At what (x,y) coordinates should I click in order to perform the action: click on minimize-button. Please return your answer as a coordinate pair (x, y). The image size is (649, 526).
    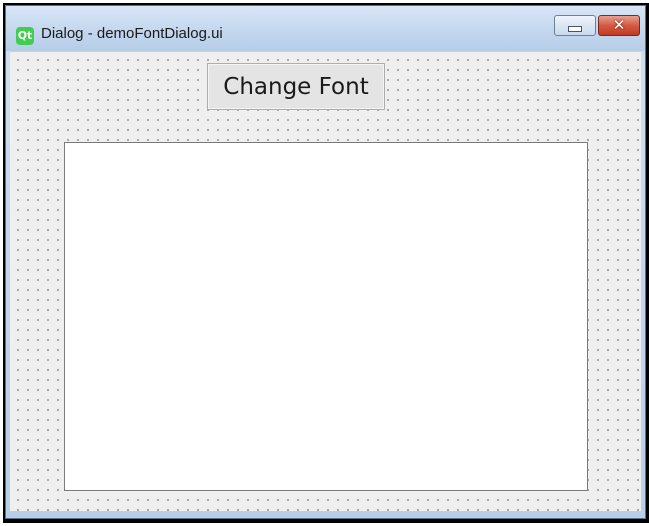
    Looking at the image, I should click on (575, 25).